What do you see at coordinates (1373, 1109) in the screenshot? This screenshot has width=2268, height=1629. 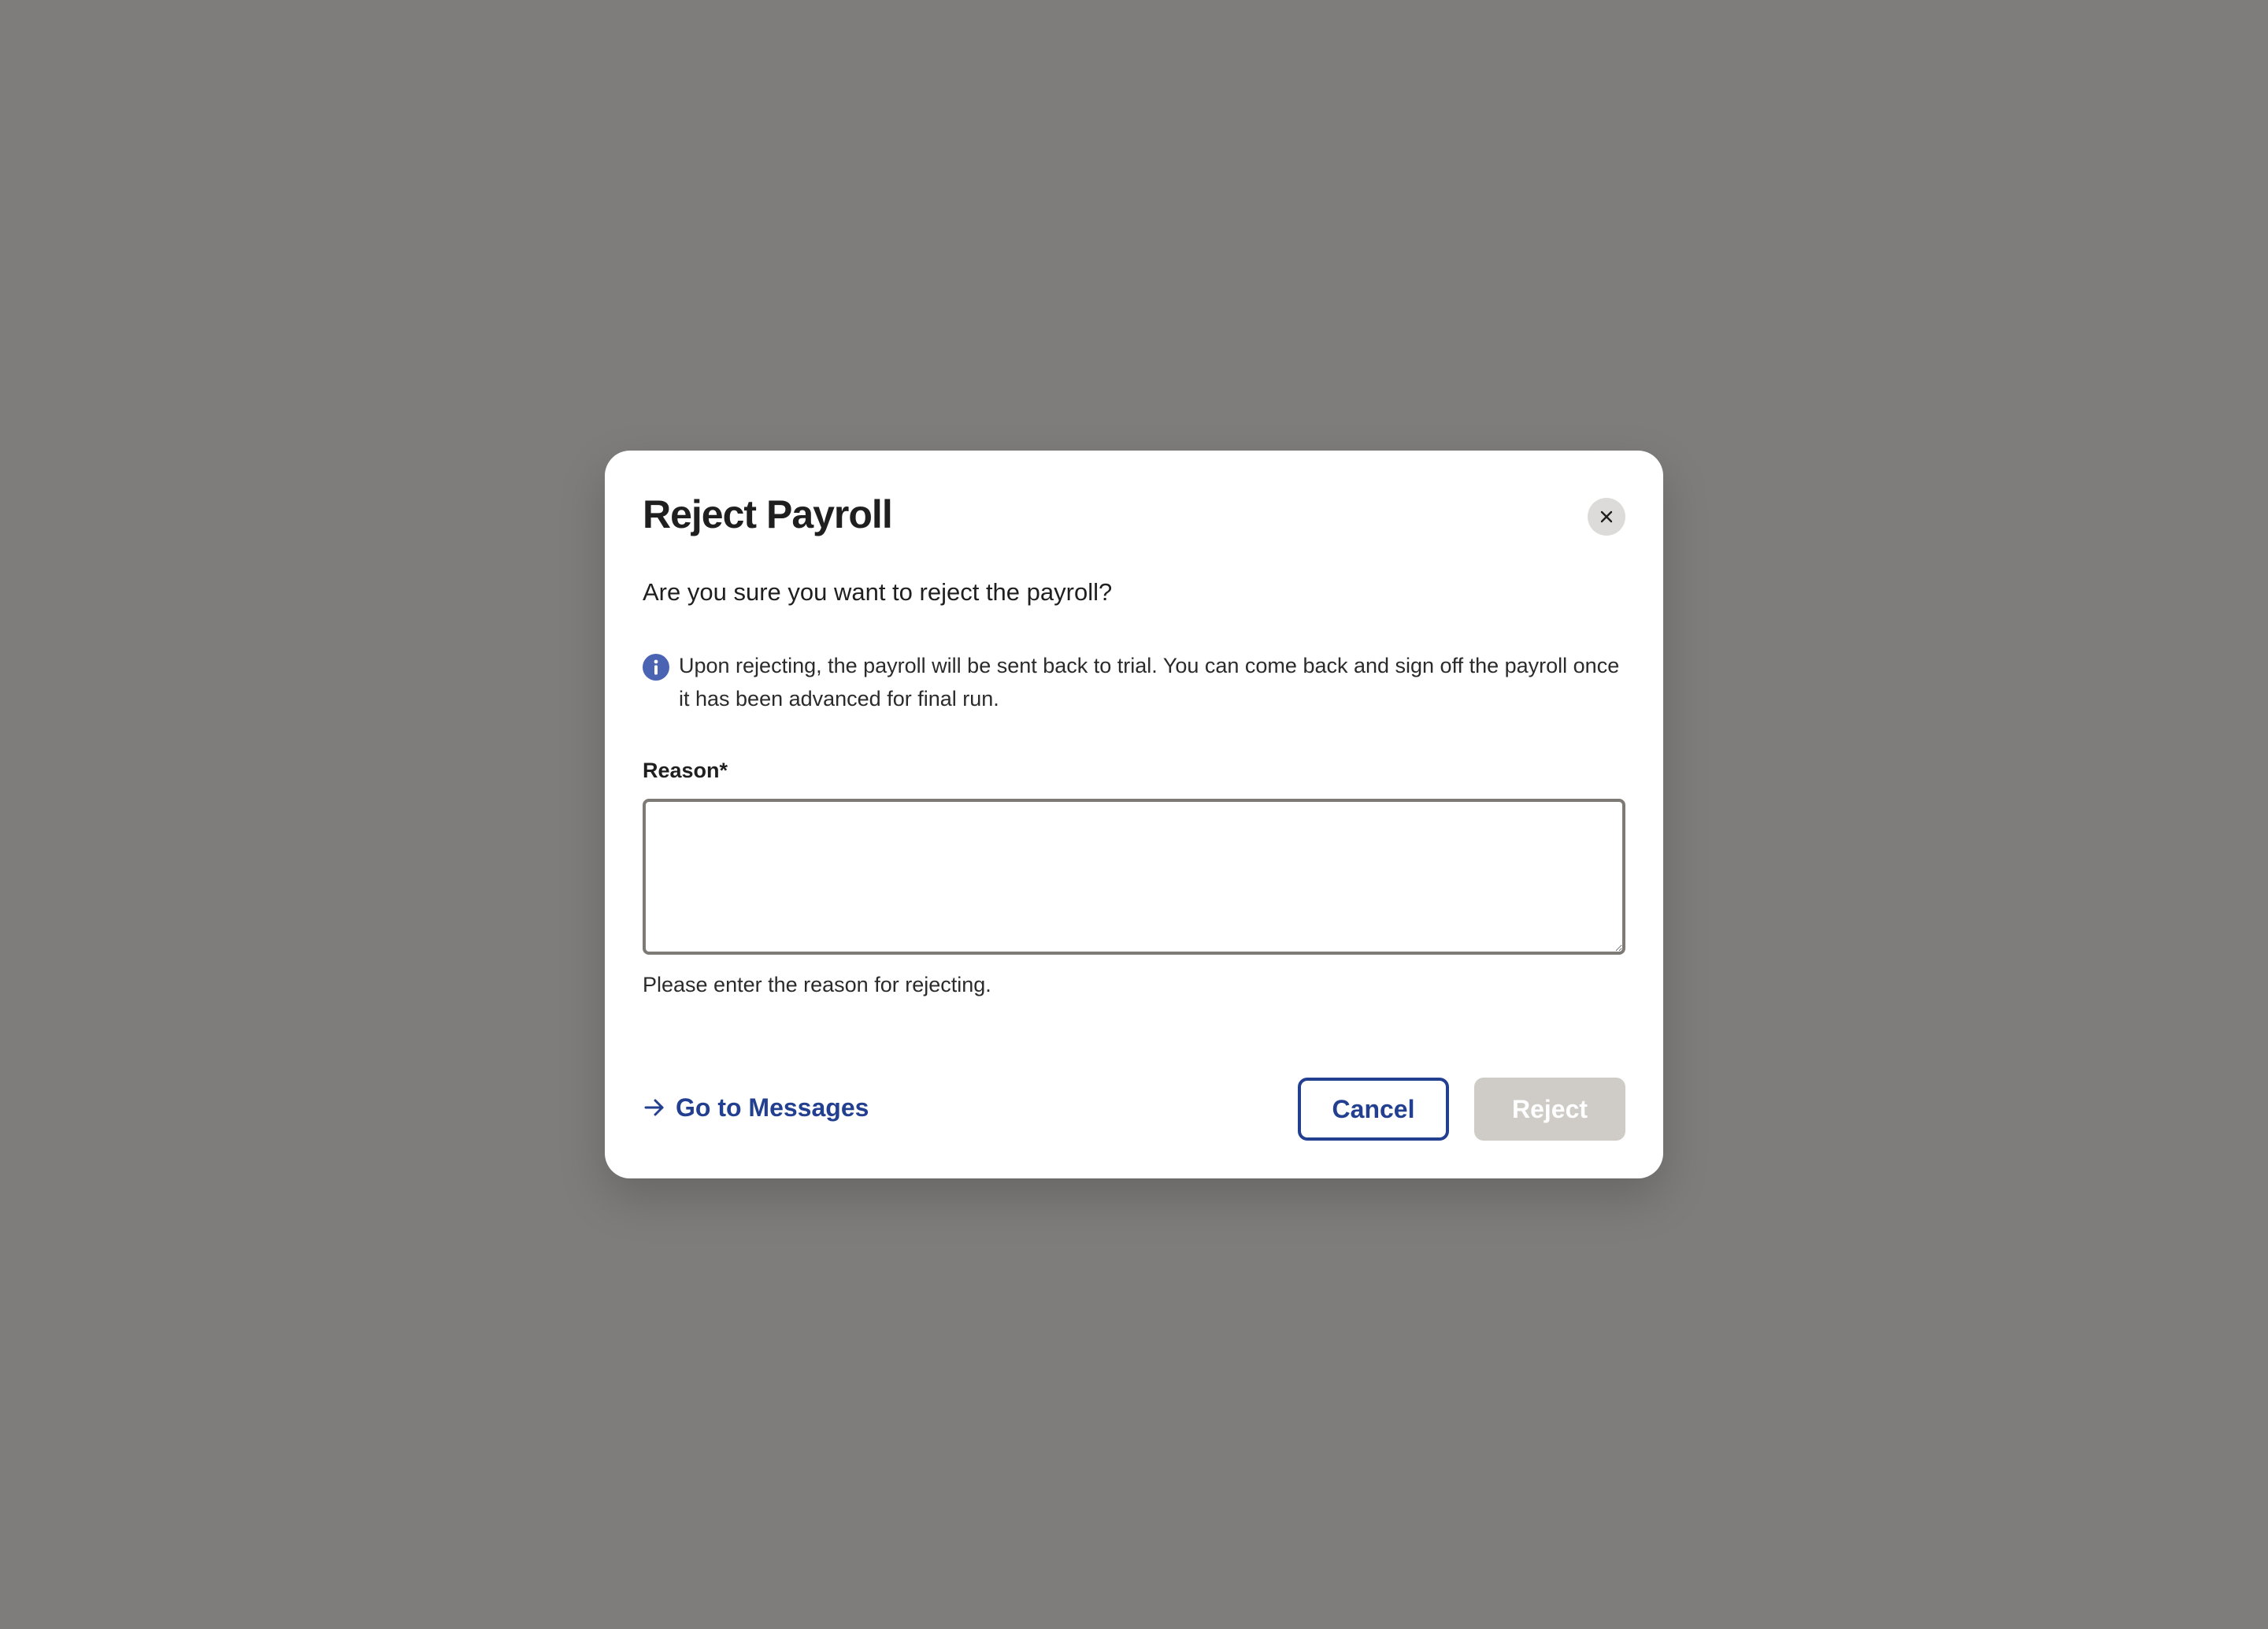 I see `cancel-button: Cancel` at bounding box center [1373, 1109].